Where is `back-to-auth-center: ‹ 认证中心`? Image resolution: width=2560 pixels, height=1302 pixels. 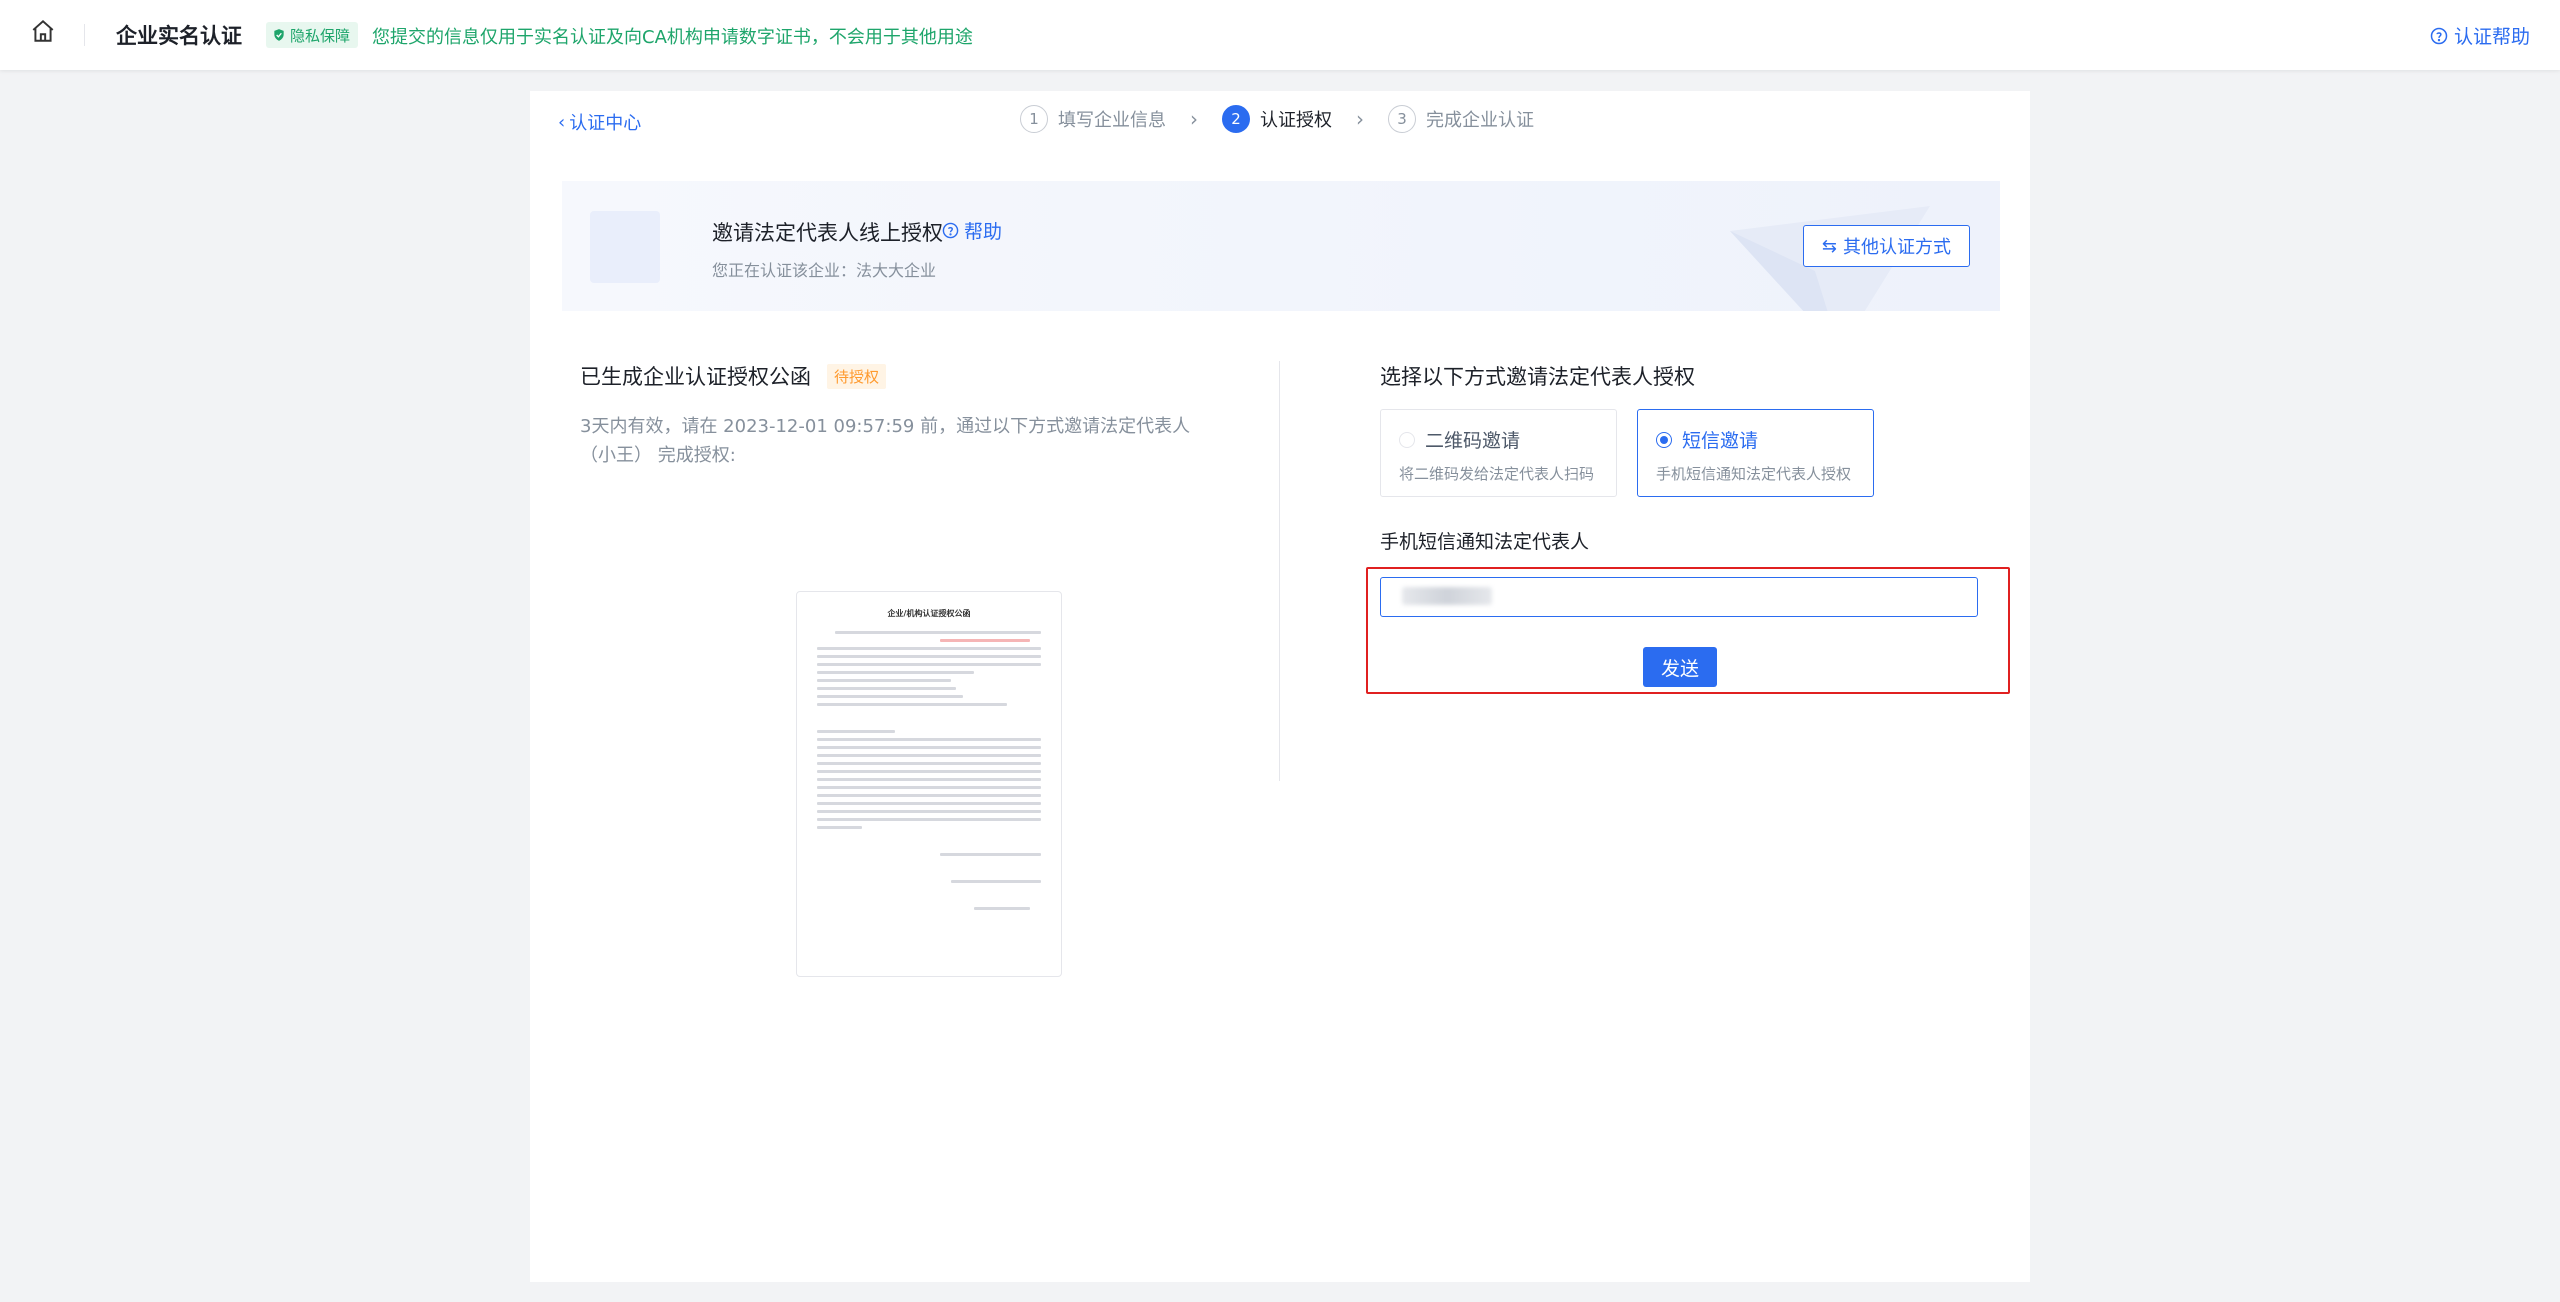 back-to-auth-center: ‹ 认证中心 is located at coordinates (599, 122).